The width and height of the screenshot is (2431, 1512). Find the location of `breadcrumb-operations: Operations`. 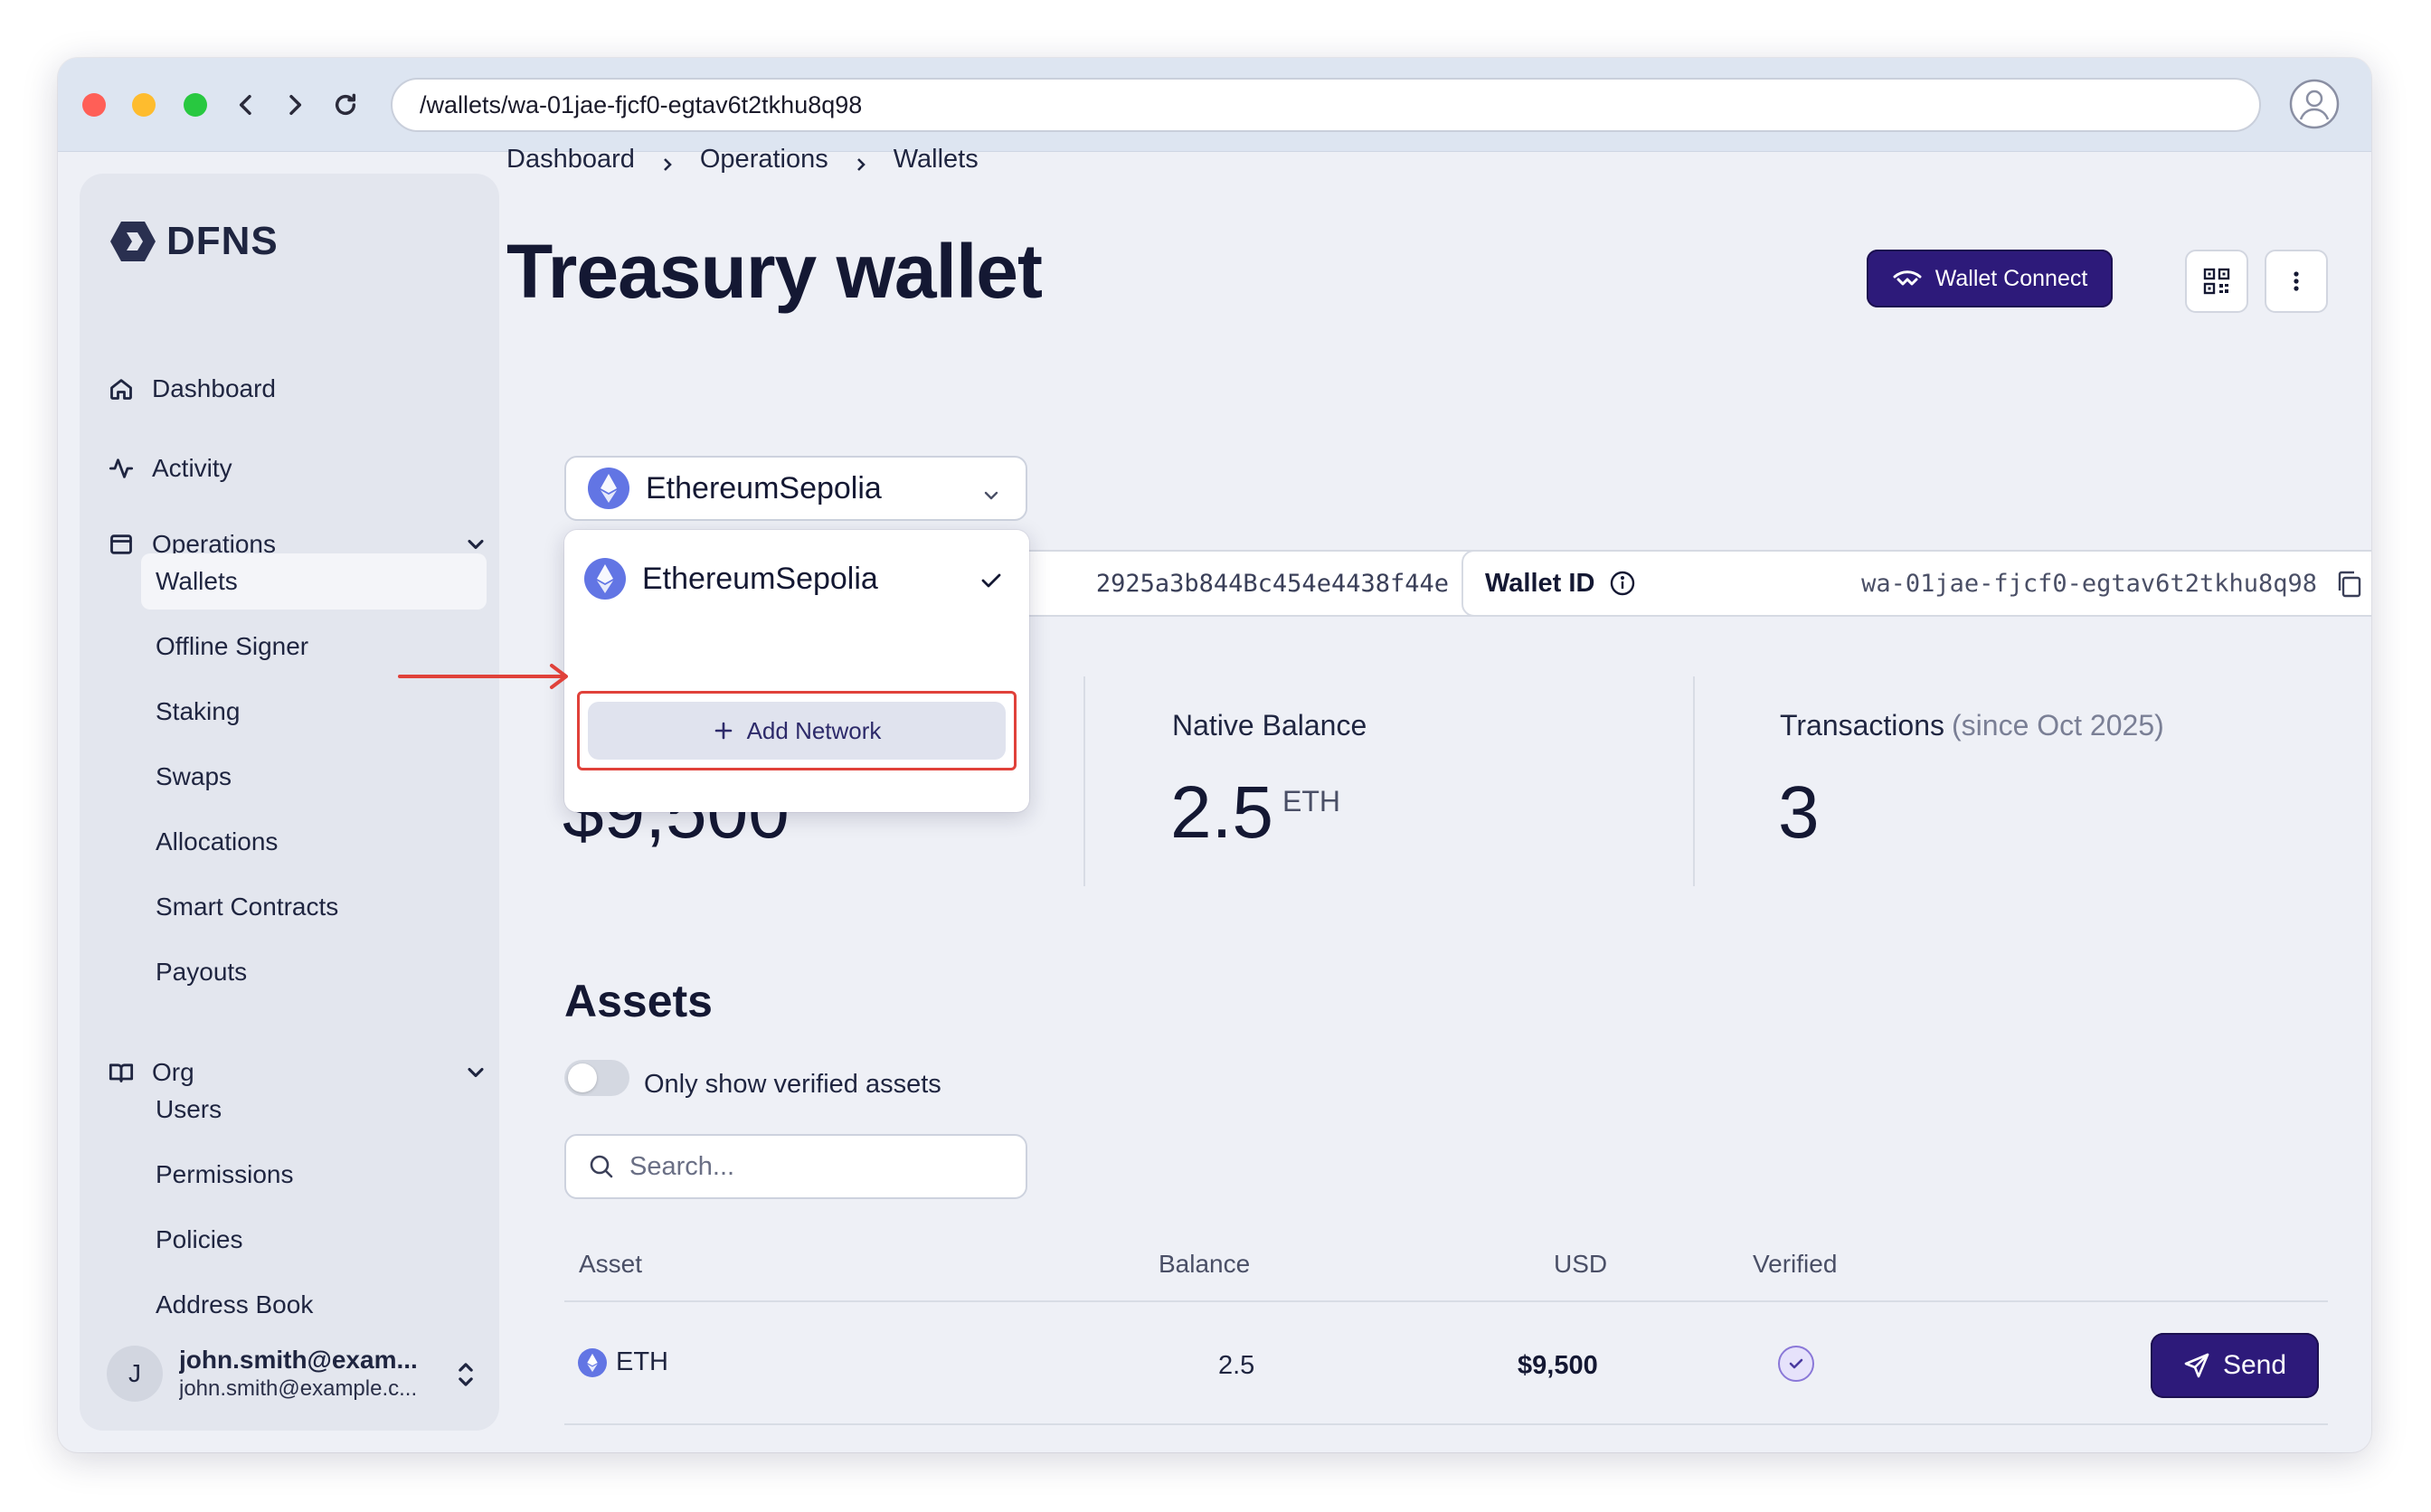

breadcrumb-operations: Operations is located at coordinates (764, 160).